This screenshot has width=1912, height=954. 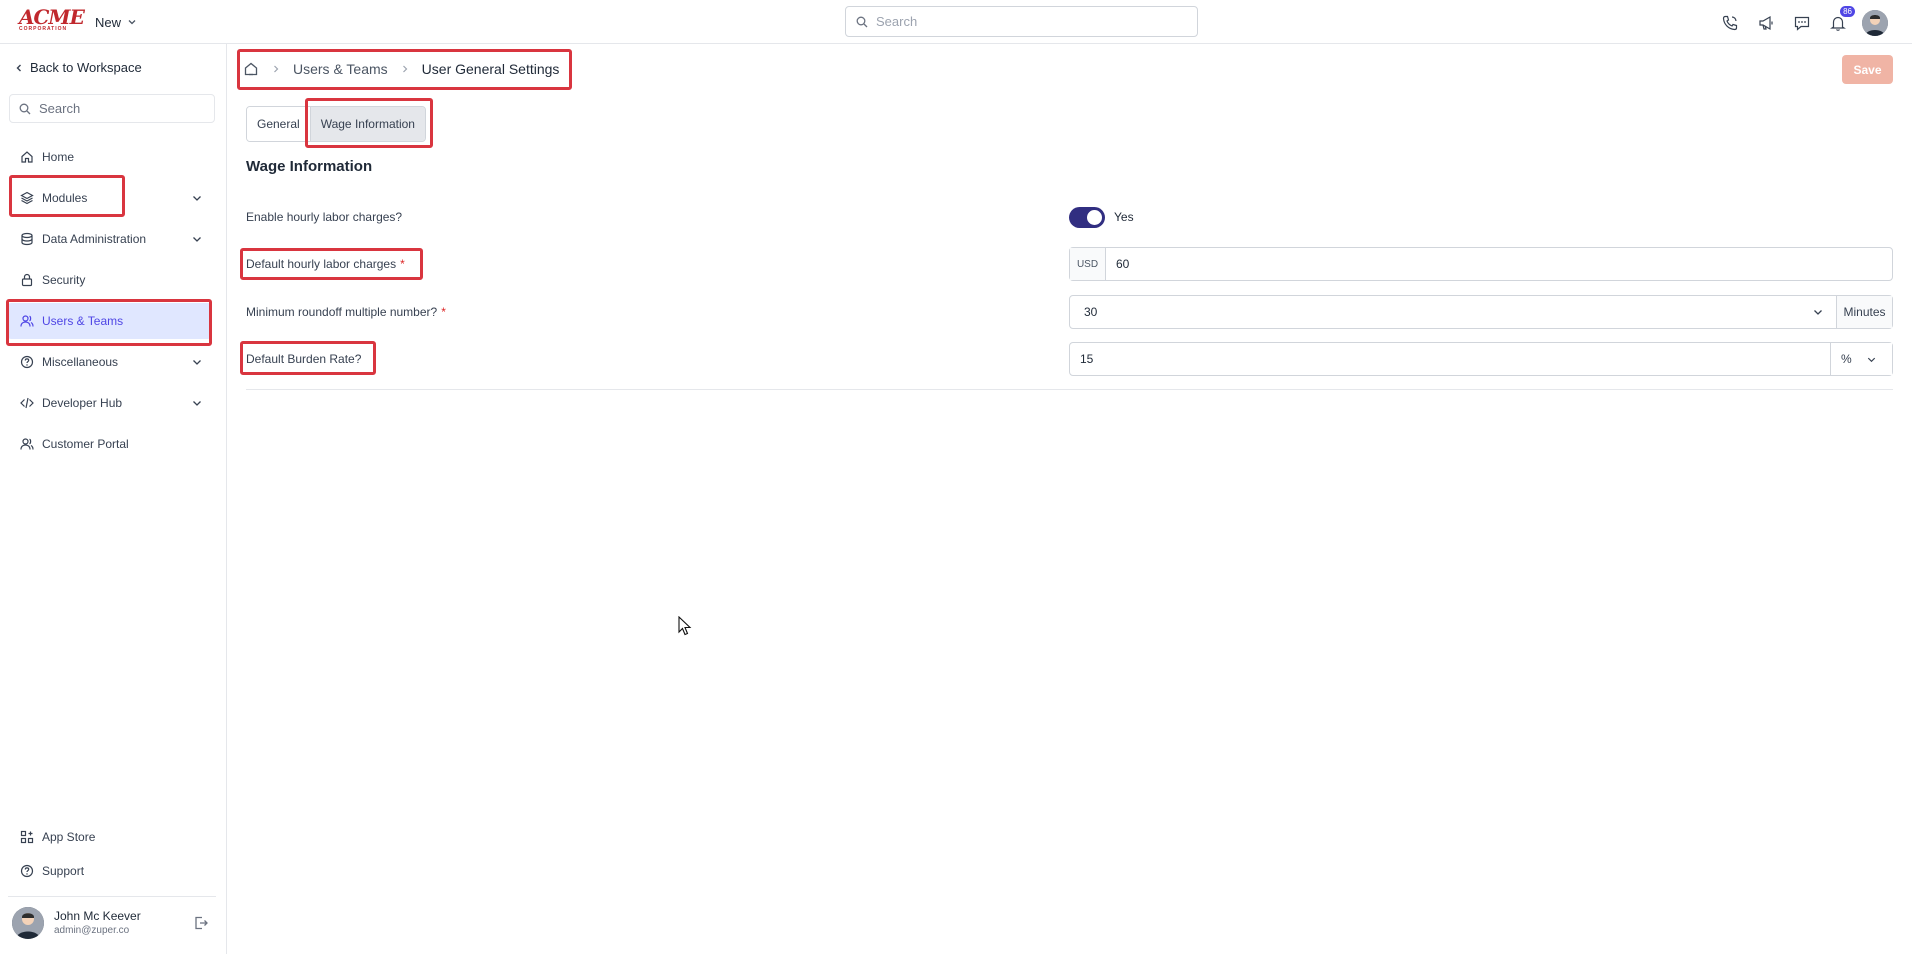 I want to click on burden-unit-select: %, so click(x=1861, y=359).